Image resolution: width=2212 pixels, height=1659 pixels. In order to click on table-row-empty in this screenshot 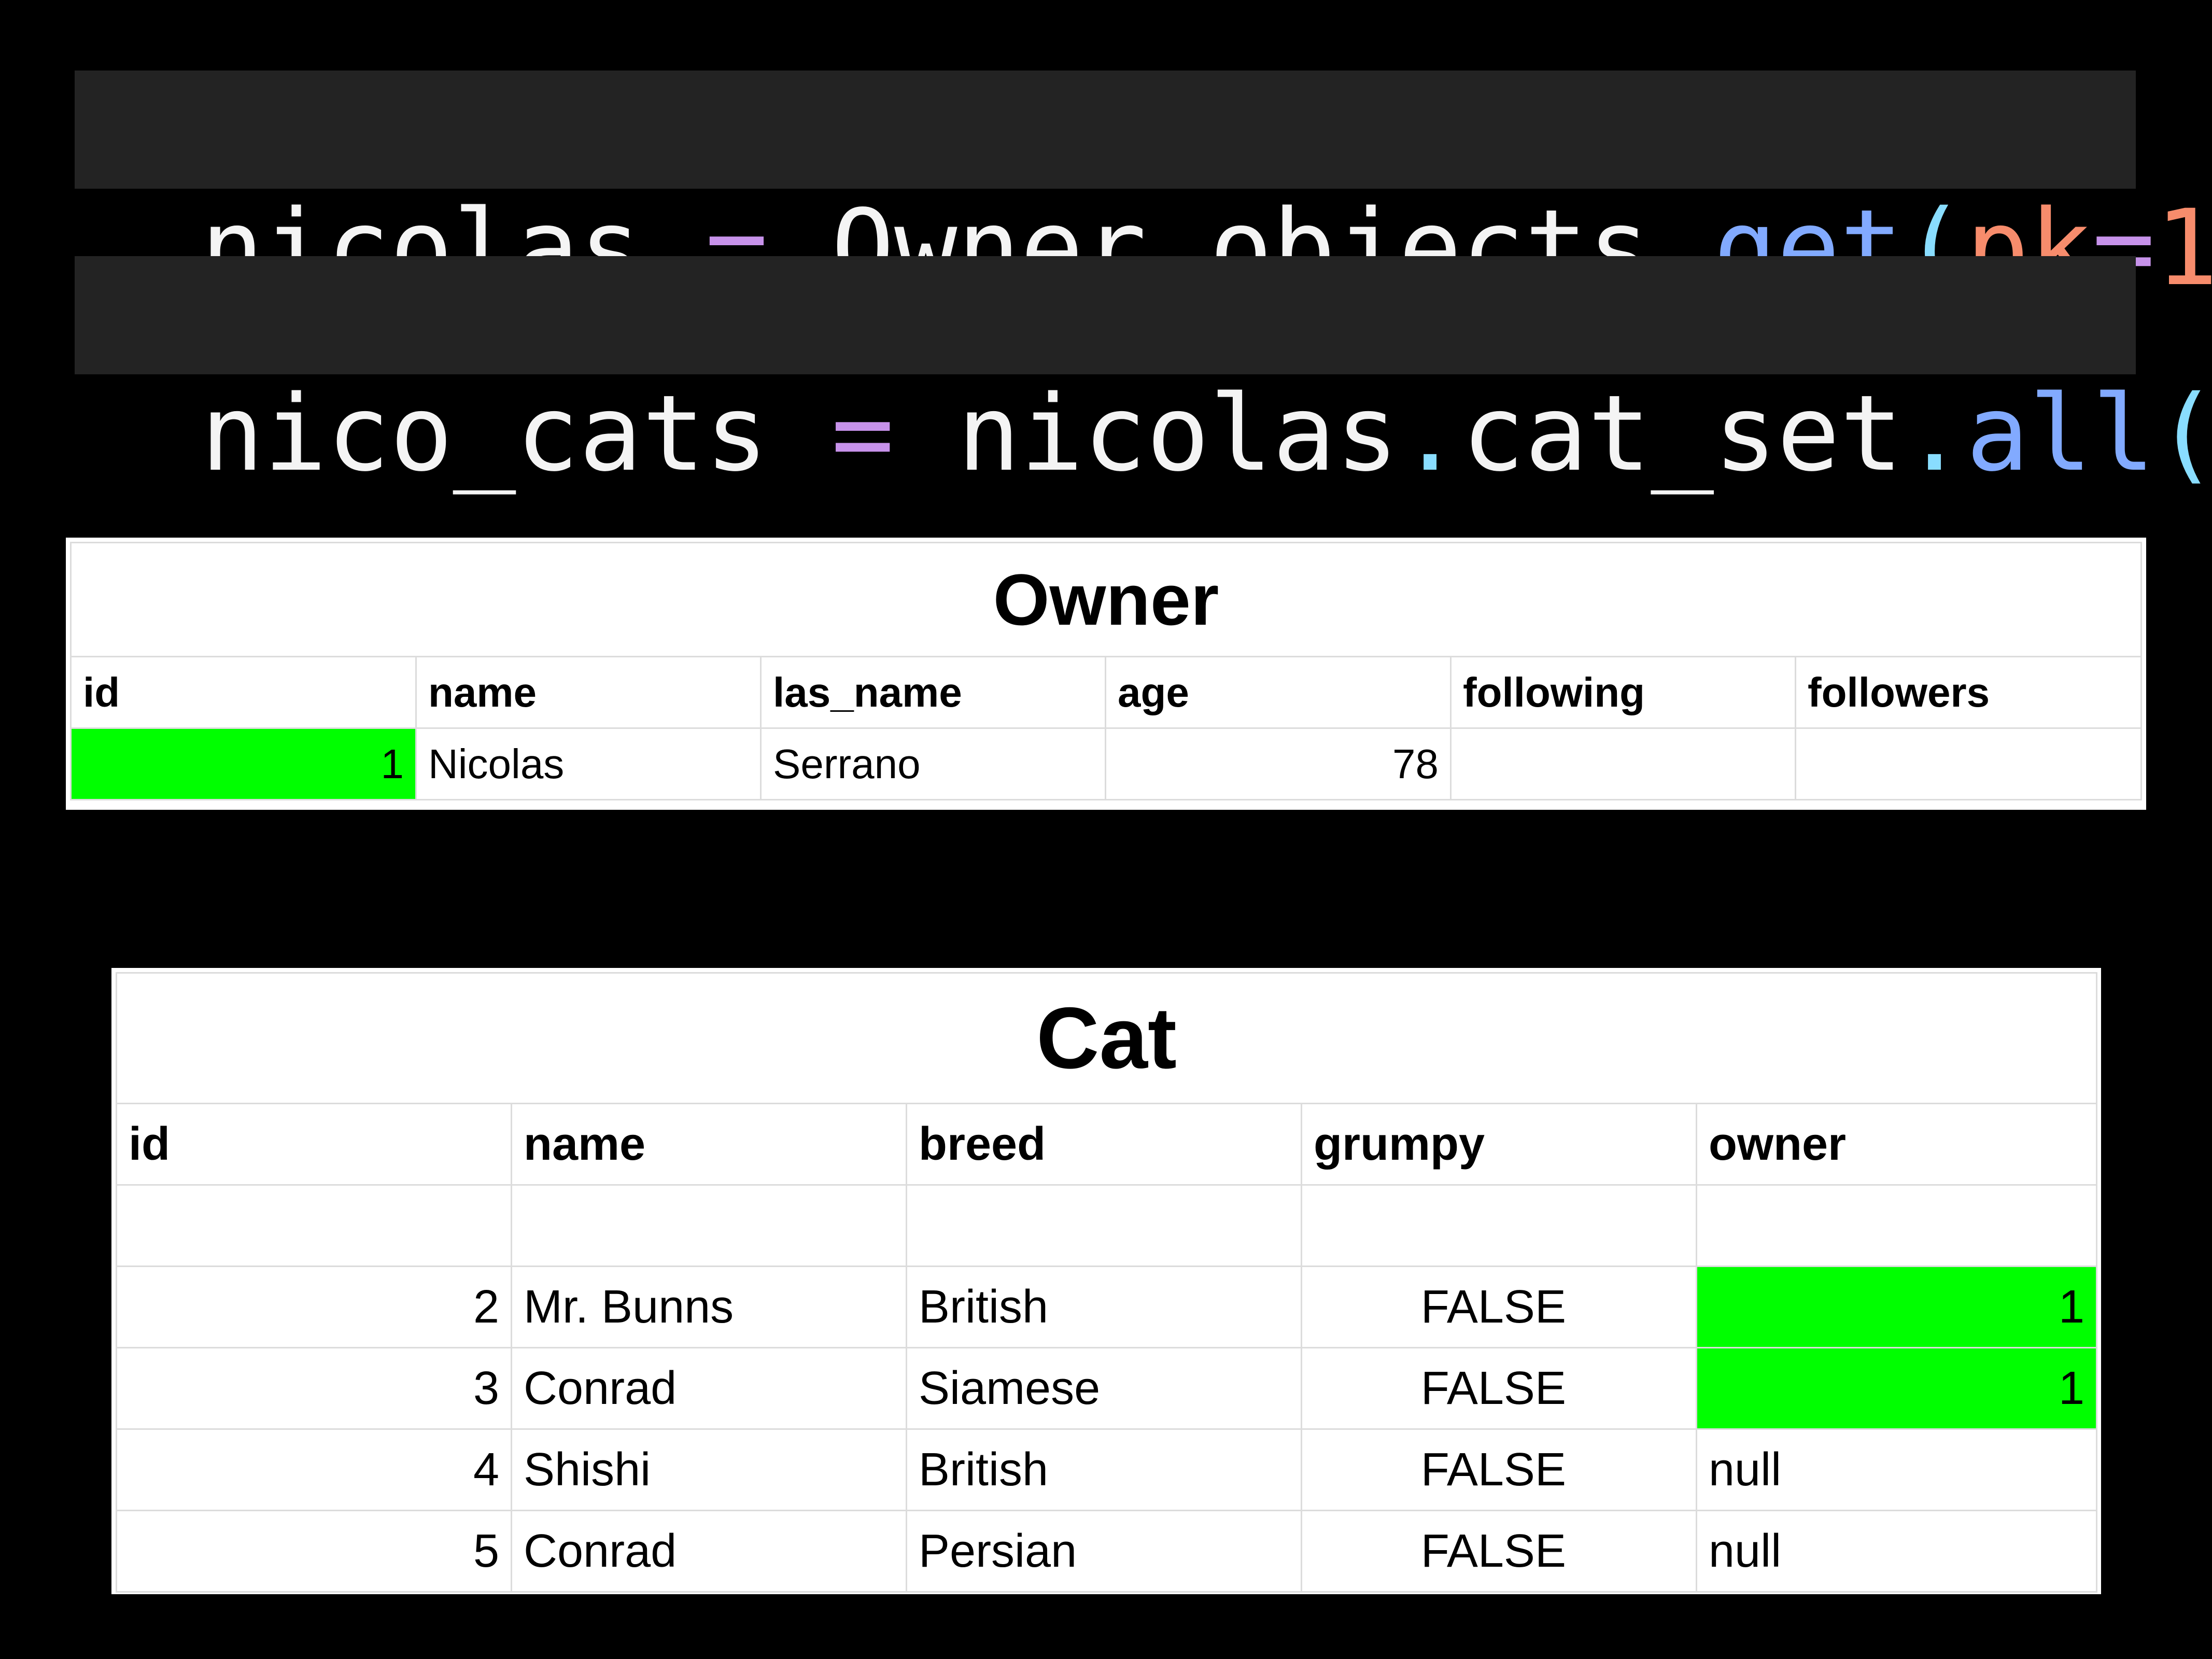, I will do `click(1107, 1226)`.